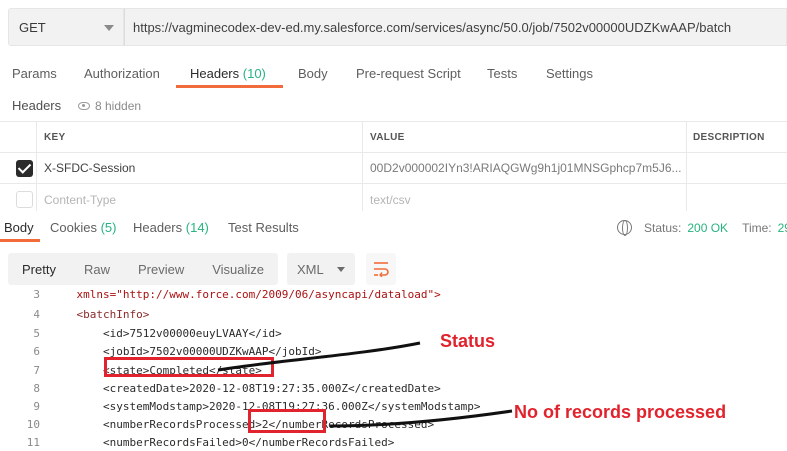 This screenshot has width=787, height=451. I want to click on hidden-headers-toggle: 8 hidden, so click(109, 106).